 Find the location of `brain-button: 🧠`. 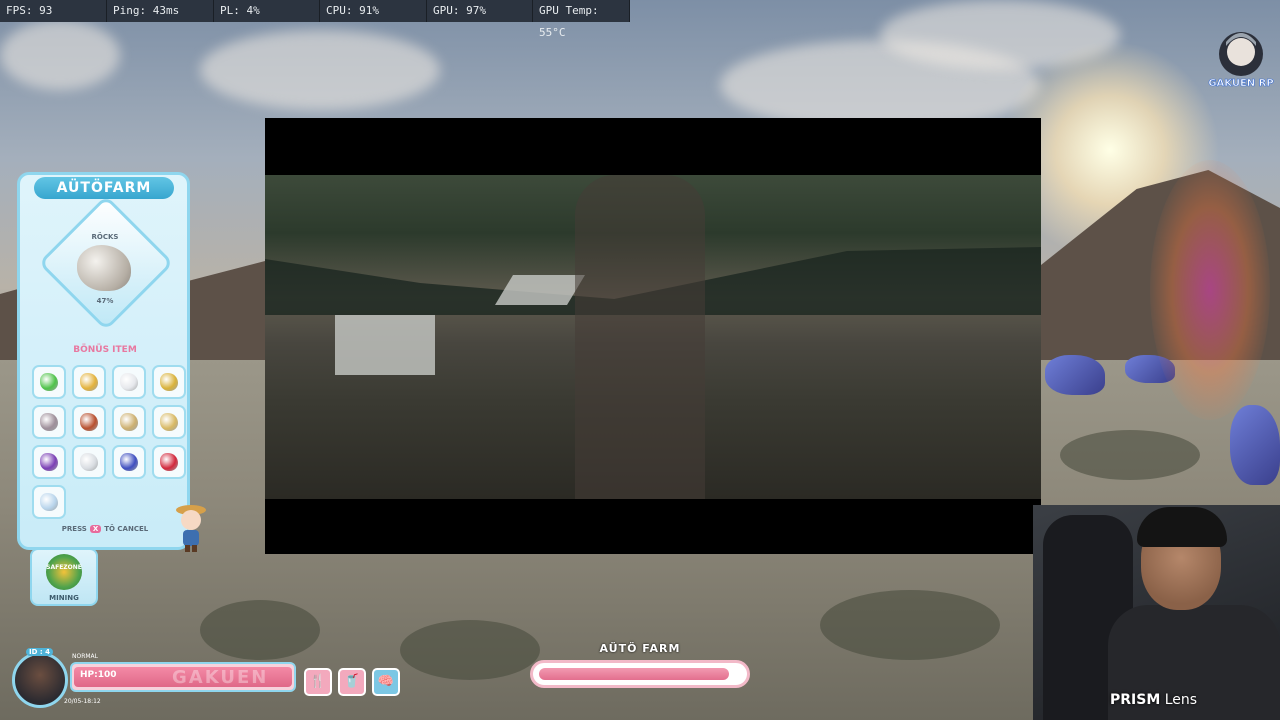

brain-button: 🧠 is located at coordinates (386, 682).